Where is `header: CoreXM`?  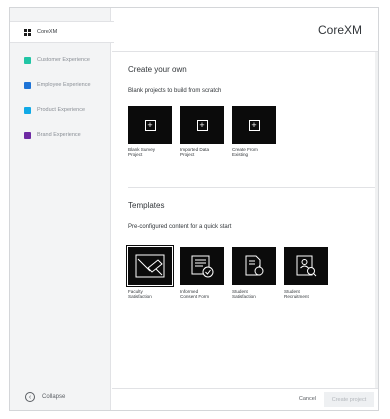 header: CoreXM is located at coordinates (245, 30).